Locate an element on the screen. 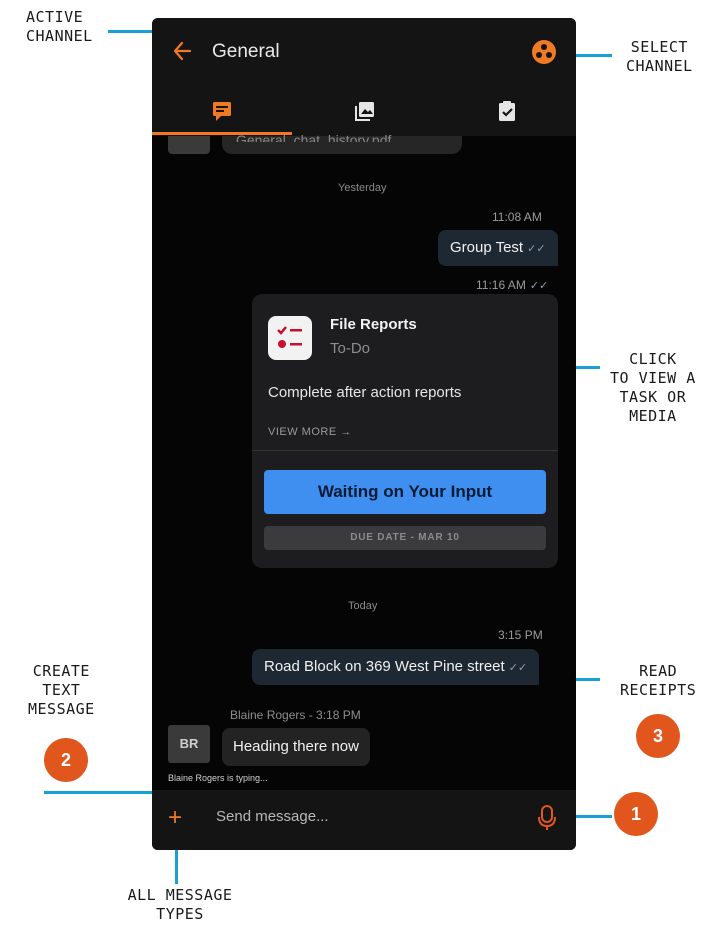 This screenshot has height=926, width=717. badge-2: 2 is located at coordinates (66, 760).